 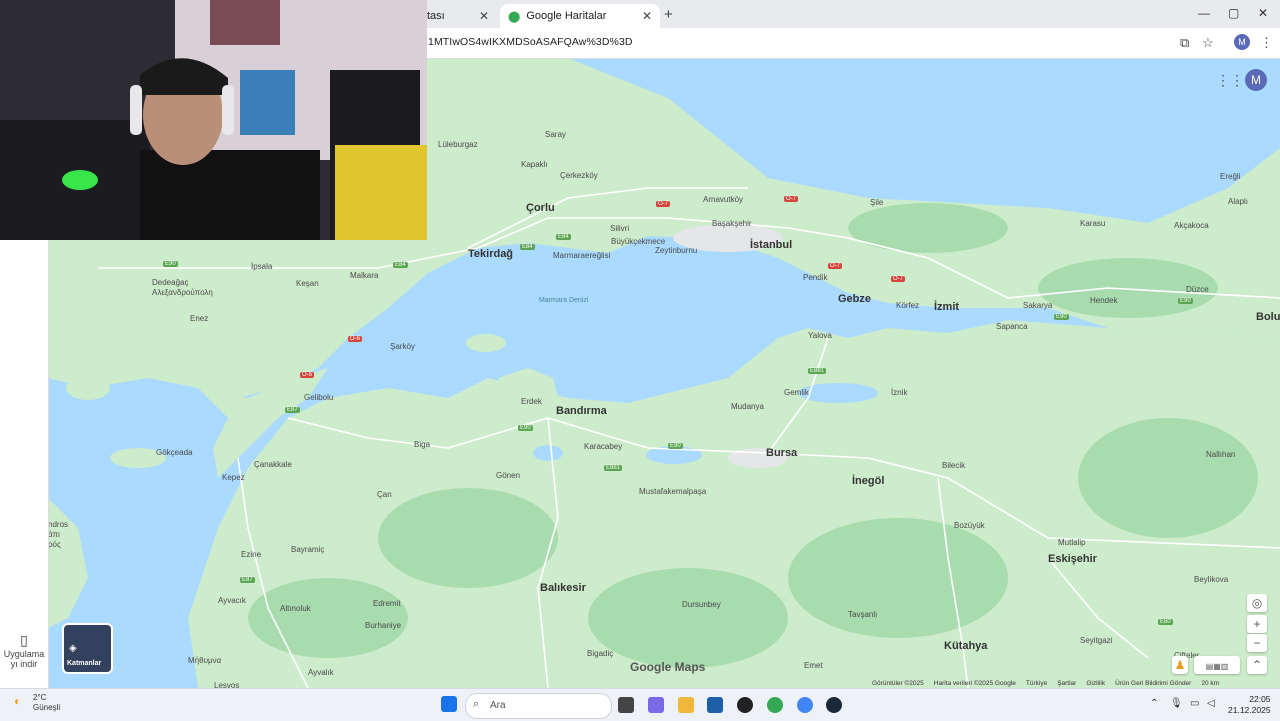 I want to click on map-label-town: Bolu, so click(x=1268, y=317).